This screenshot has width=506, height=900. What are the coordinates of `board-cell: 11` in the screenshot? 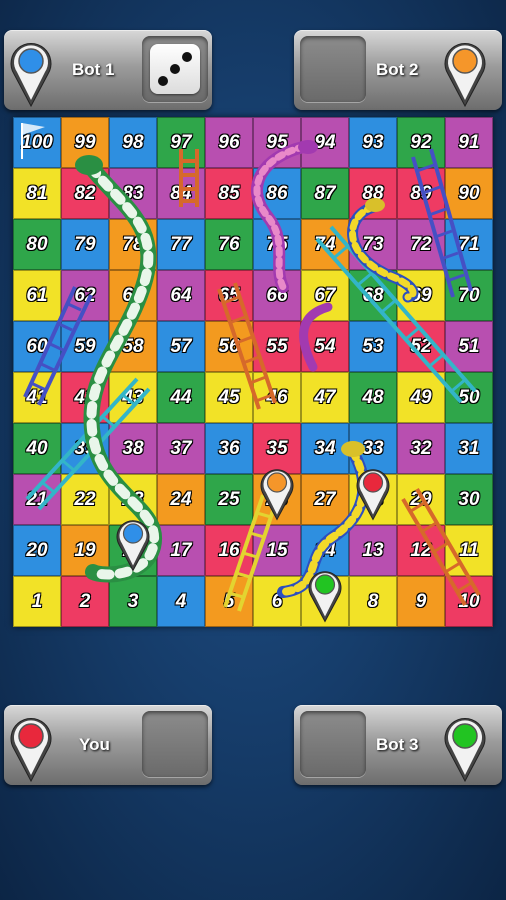 It's located at (469, 550).